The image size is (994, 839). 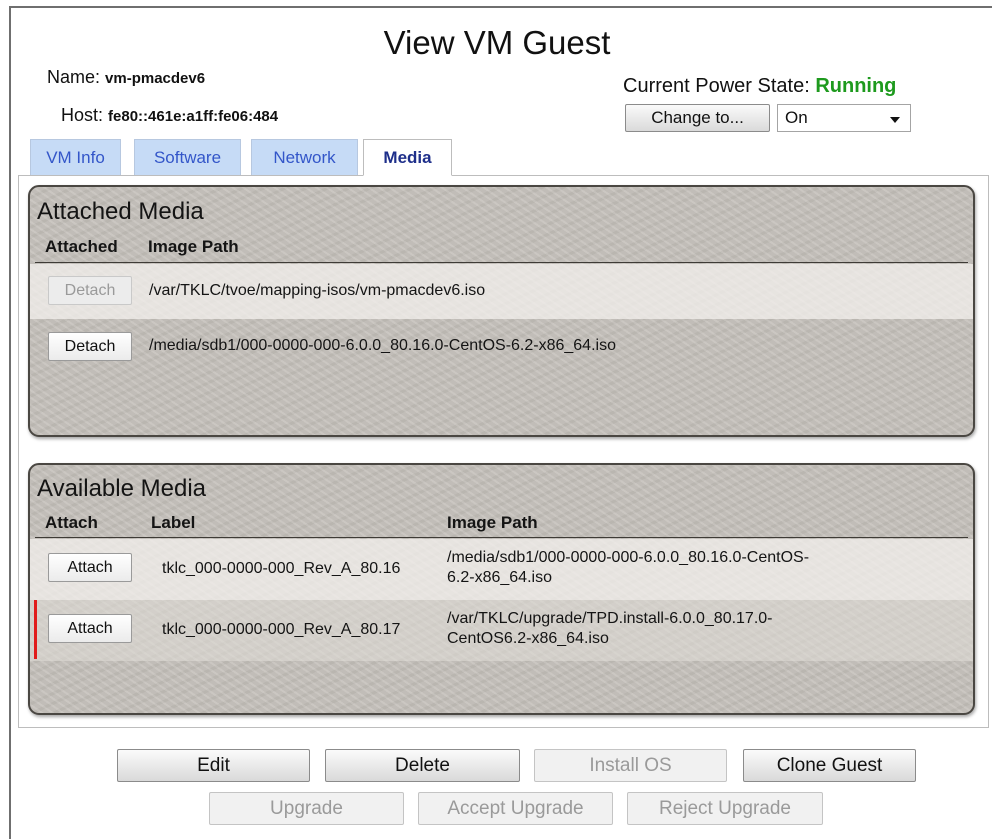 I want to click on install-os-button: Install OS, so click(x=630, y=765).